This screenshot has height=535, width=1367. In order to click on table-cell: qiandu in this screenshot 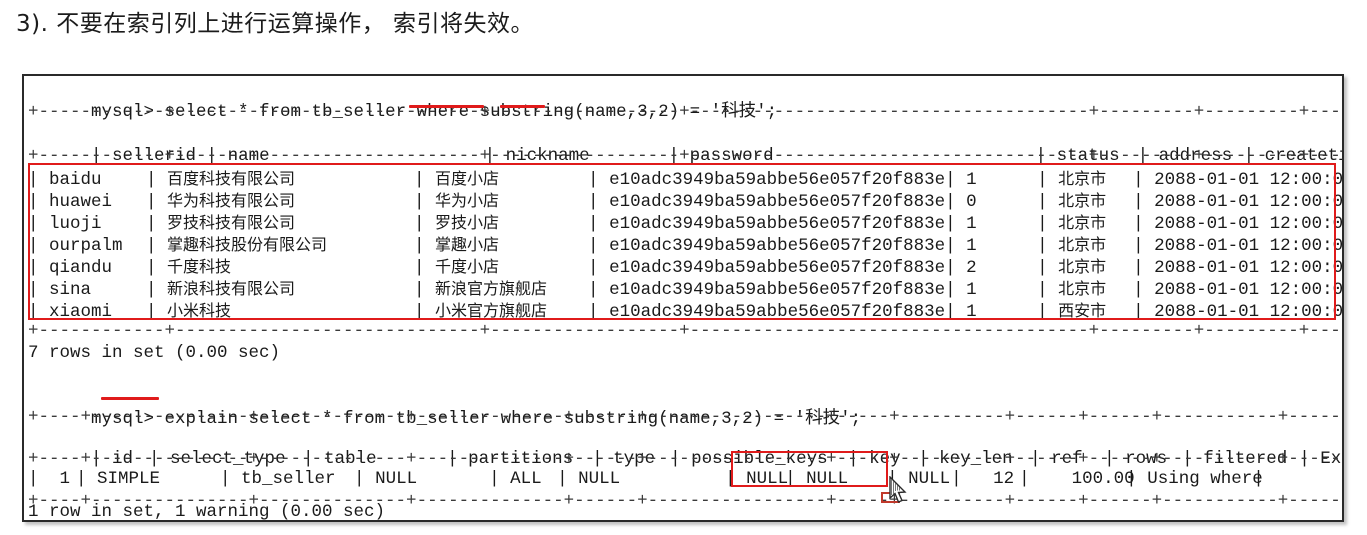, I will do `click(81, 268)`.